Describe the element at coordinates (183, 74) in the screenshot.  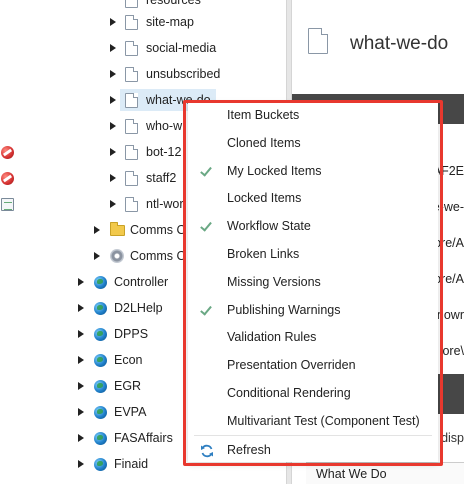
I see `tree-node-label: unsubscribed` at that location.